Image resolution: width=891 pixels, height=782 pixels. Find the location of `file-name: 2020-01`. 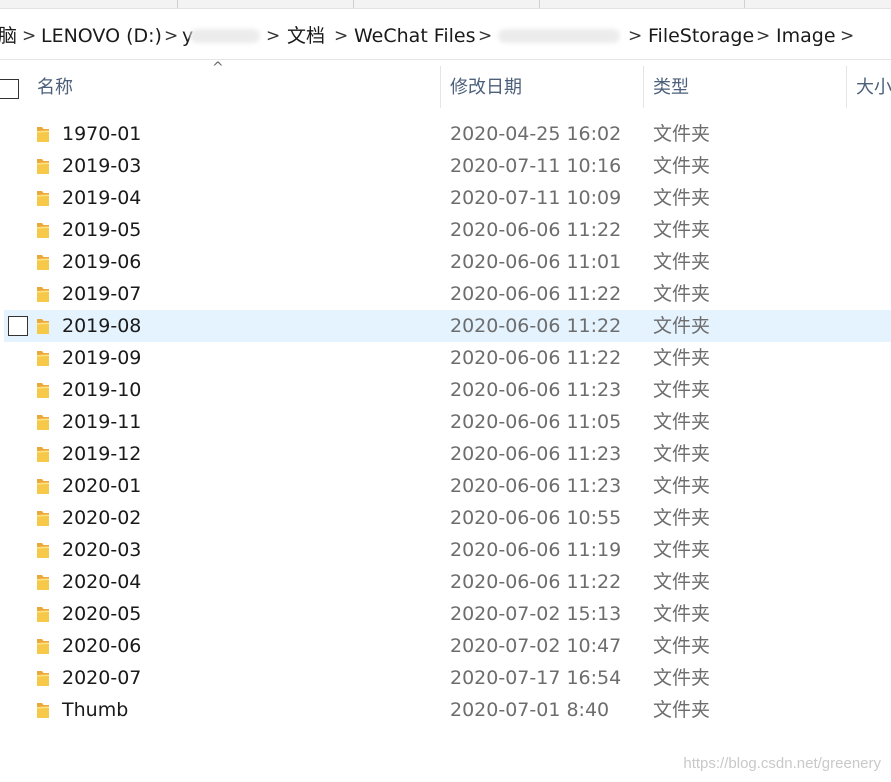

file-name: 2020-01 is located at coordinates (101, 486).